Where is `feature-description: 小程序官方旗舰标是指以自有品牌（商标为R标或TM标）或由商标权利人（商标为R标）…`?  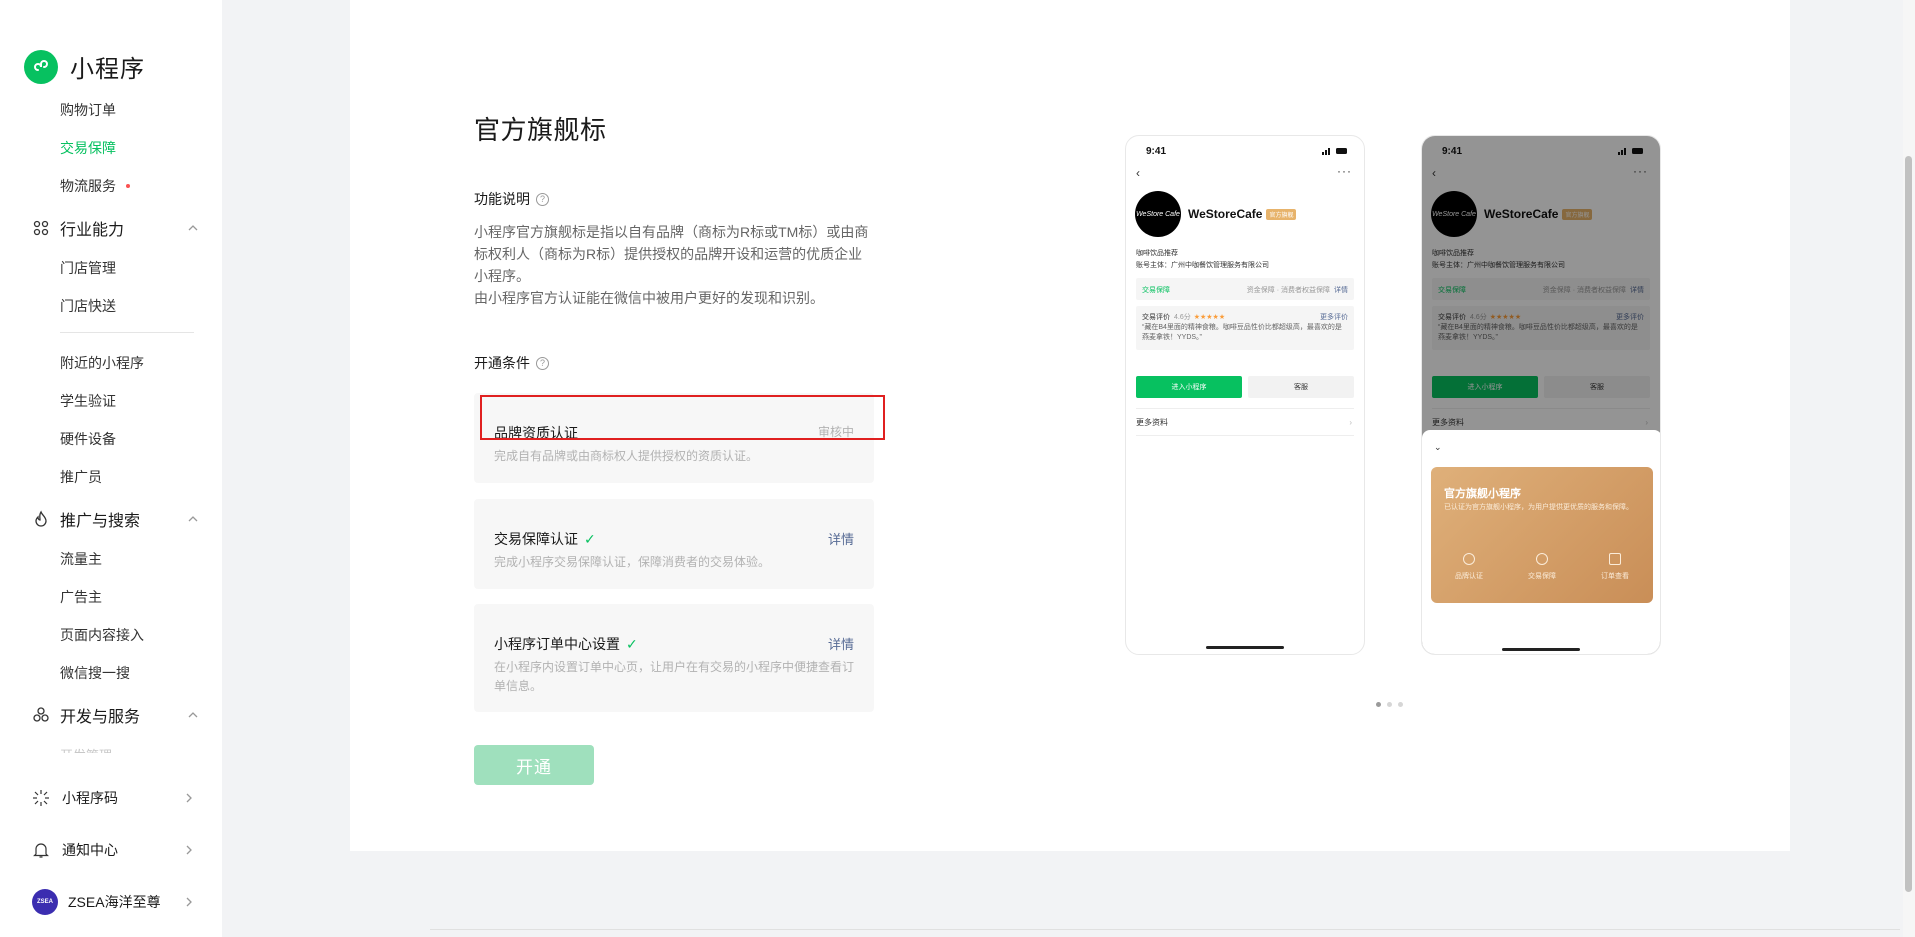 feature-description: 小程序官方旗舰标是指以自有品牌（商标为R标或TM标）或由商标权利人（商标为R标）… is located at coordinates (674, 265).